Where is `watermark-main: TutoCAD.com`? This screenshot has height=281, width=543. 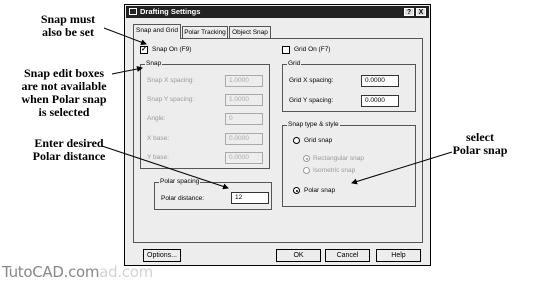
watermark-main: TutoCAD.com is located at coordinates (51, 272).